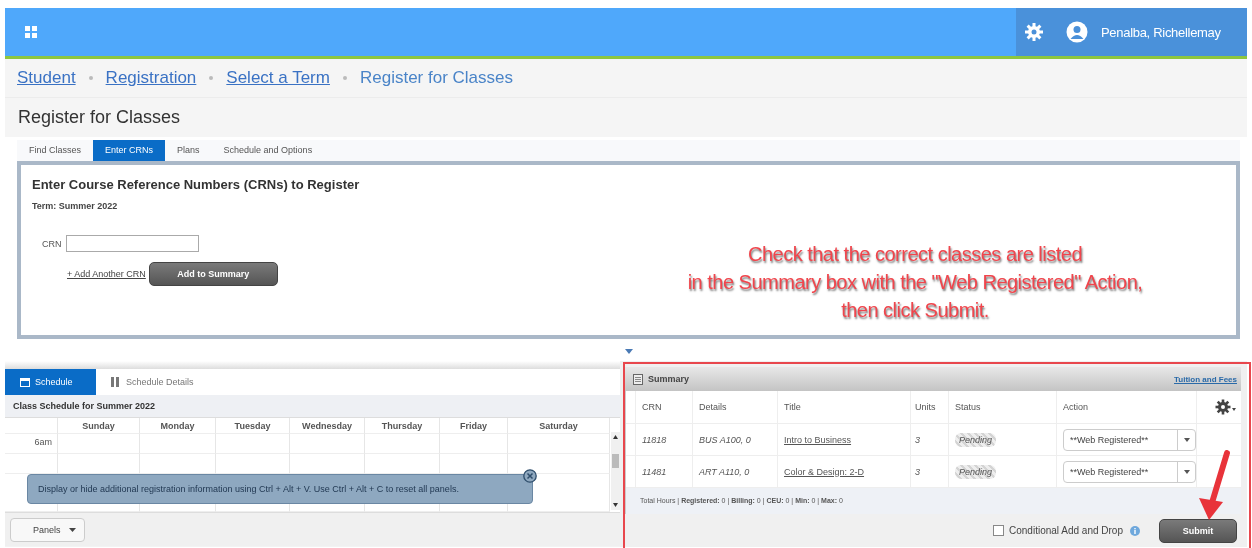 This screenshot has height=548, width=1252. I want to click on annotation-text: Check that the correct classes are listed in the Summary box with the "Web Registered" Action, then click Submit., so click(915, 282).